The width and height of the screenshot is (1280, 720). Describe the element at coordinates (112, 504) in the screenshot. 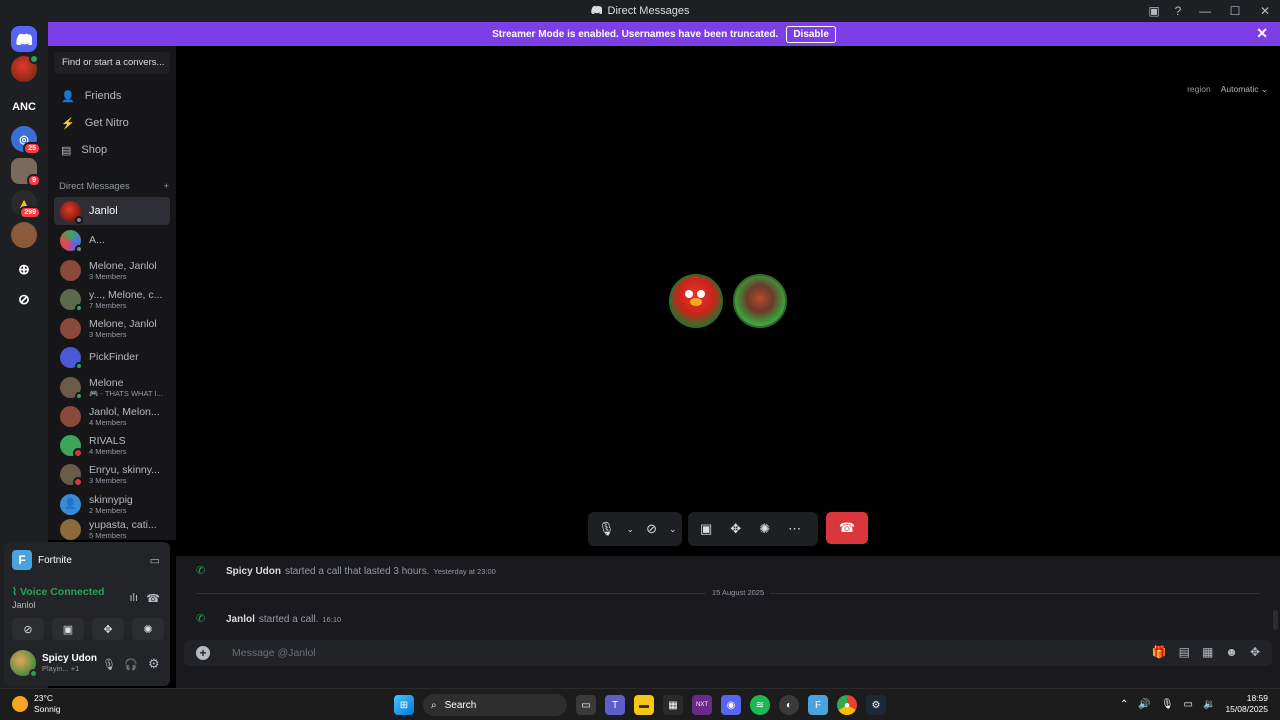

I see `dm-item: 👤 skinnypig 2 Members` at that location.